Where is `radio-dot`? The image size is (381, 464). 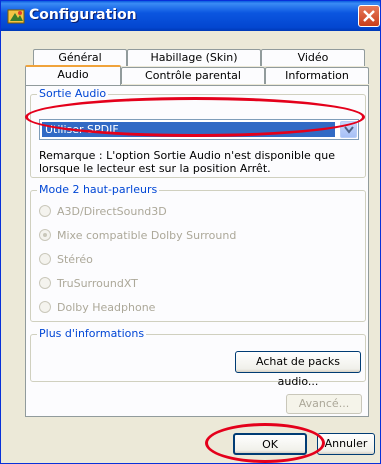 radio-dot is located at coordinates (45, 235).